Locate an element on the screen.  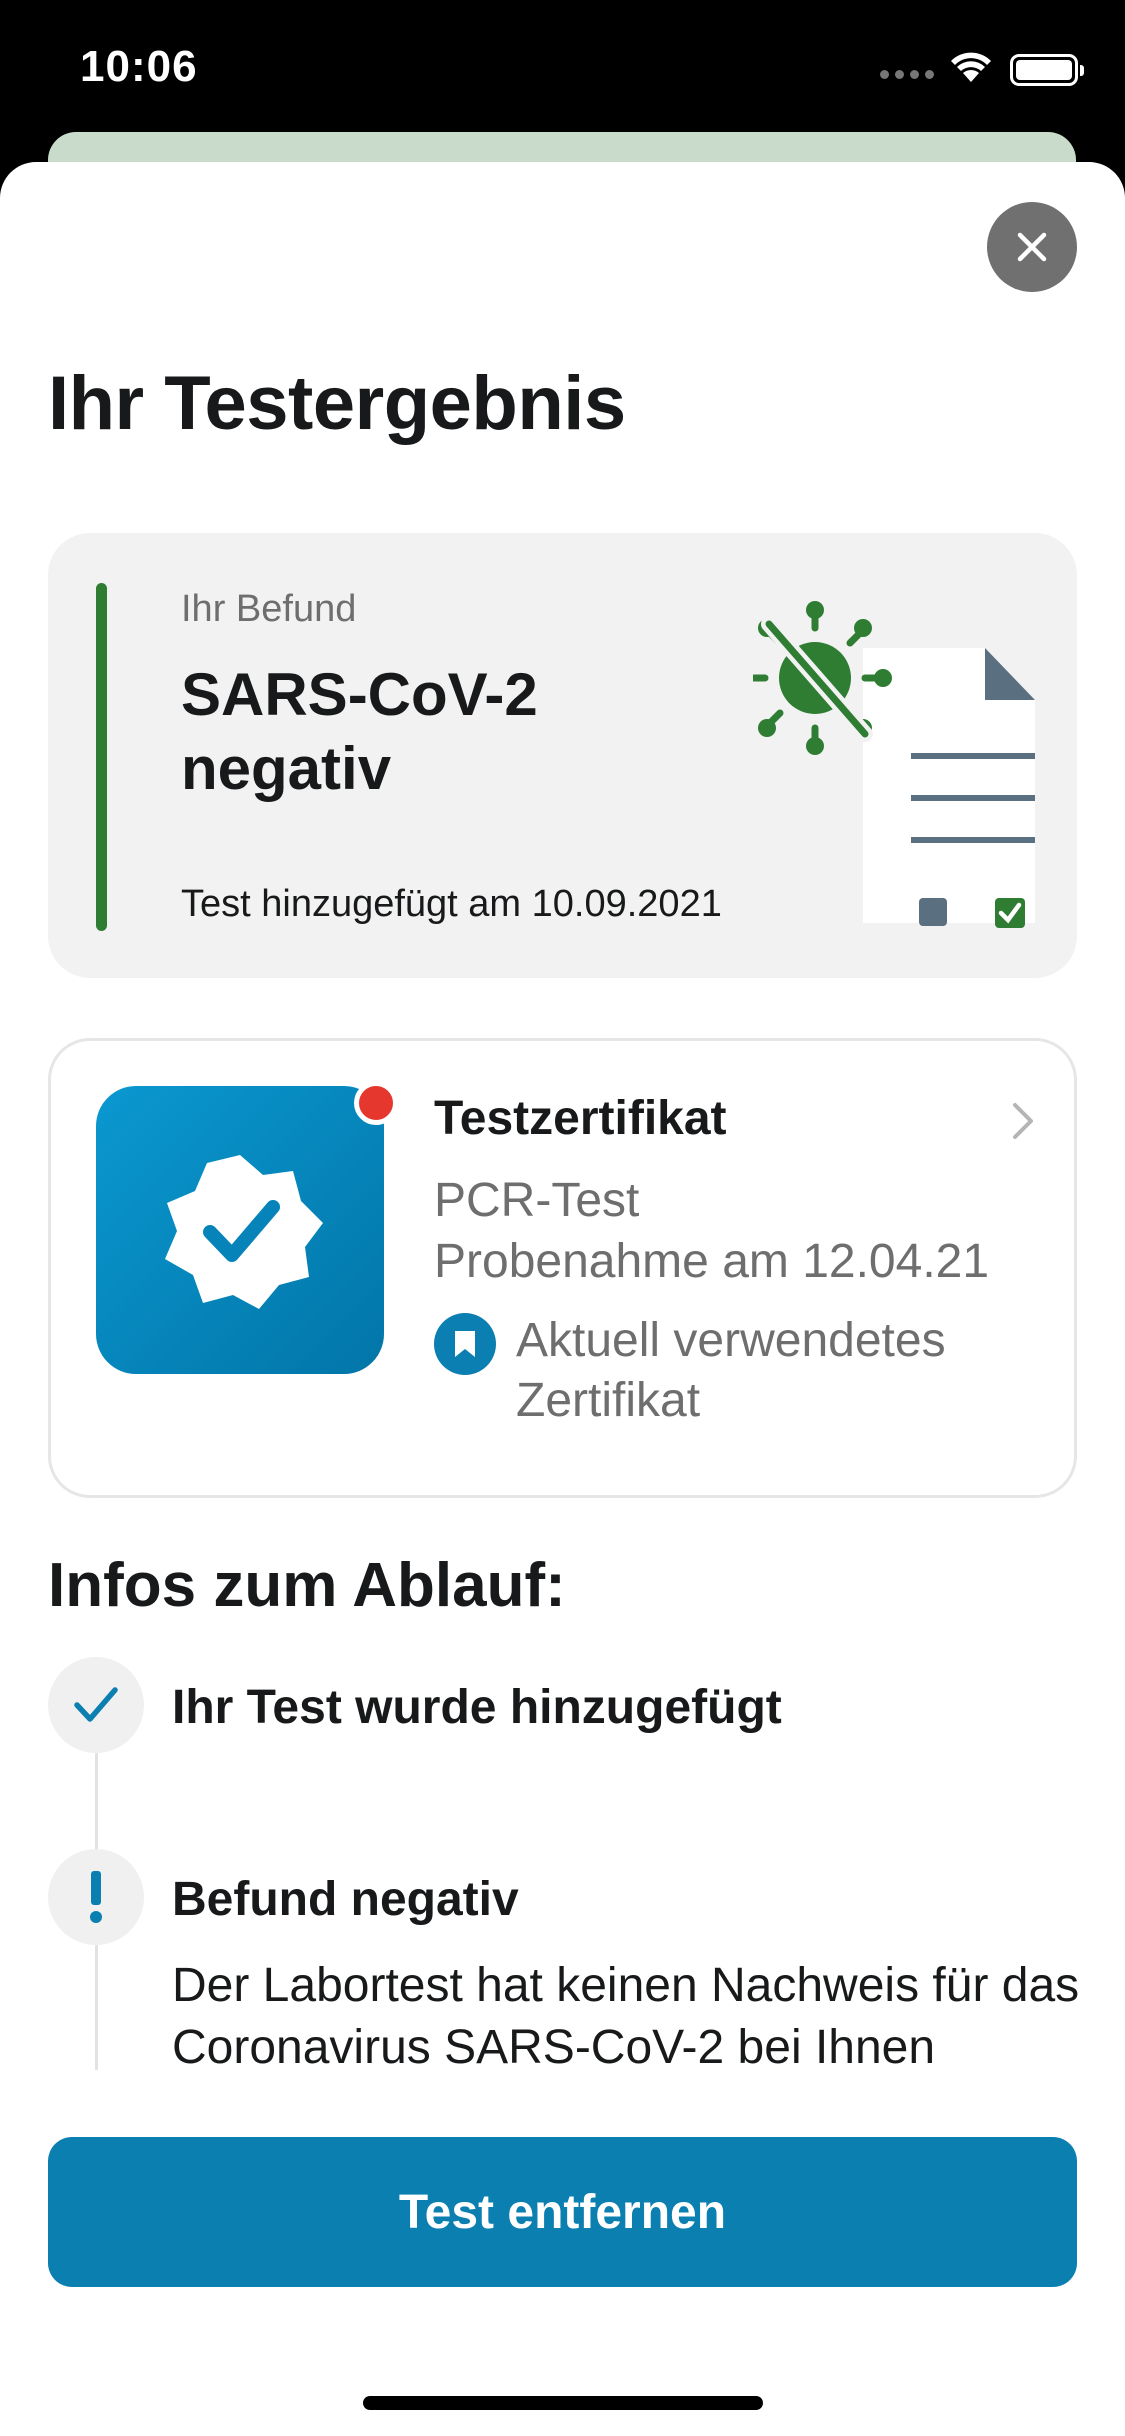
close-button is located at coordinates (1032, 247).